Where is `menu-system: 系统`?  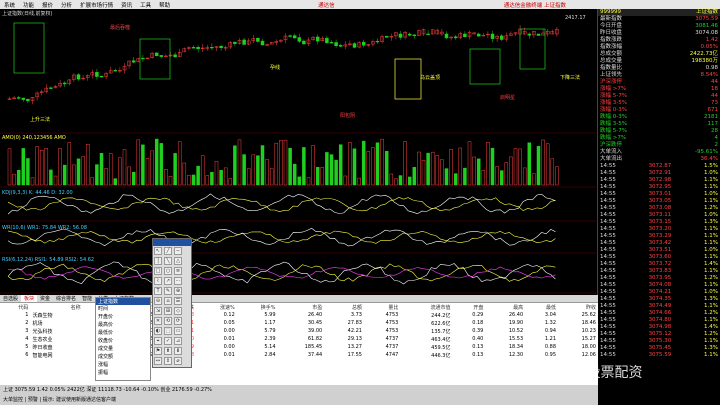 menu-system: 系统 is located at coordinates (9, 5).